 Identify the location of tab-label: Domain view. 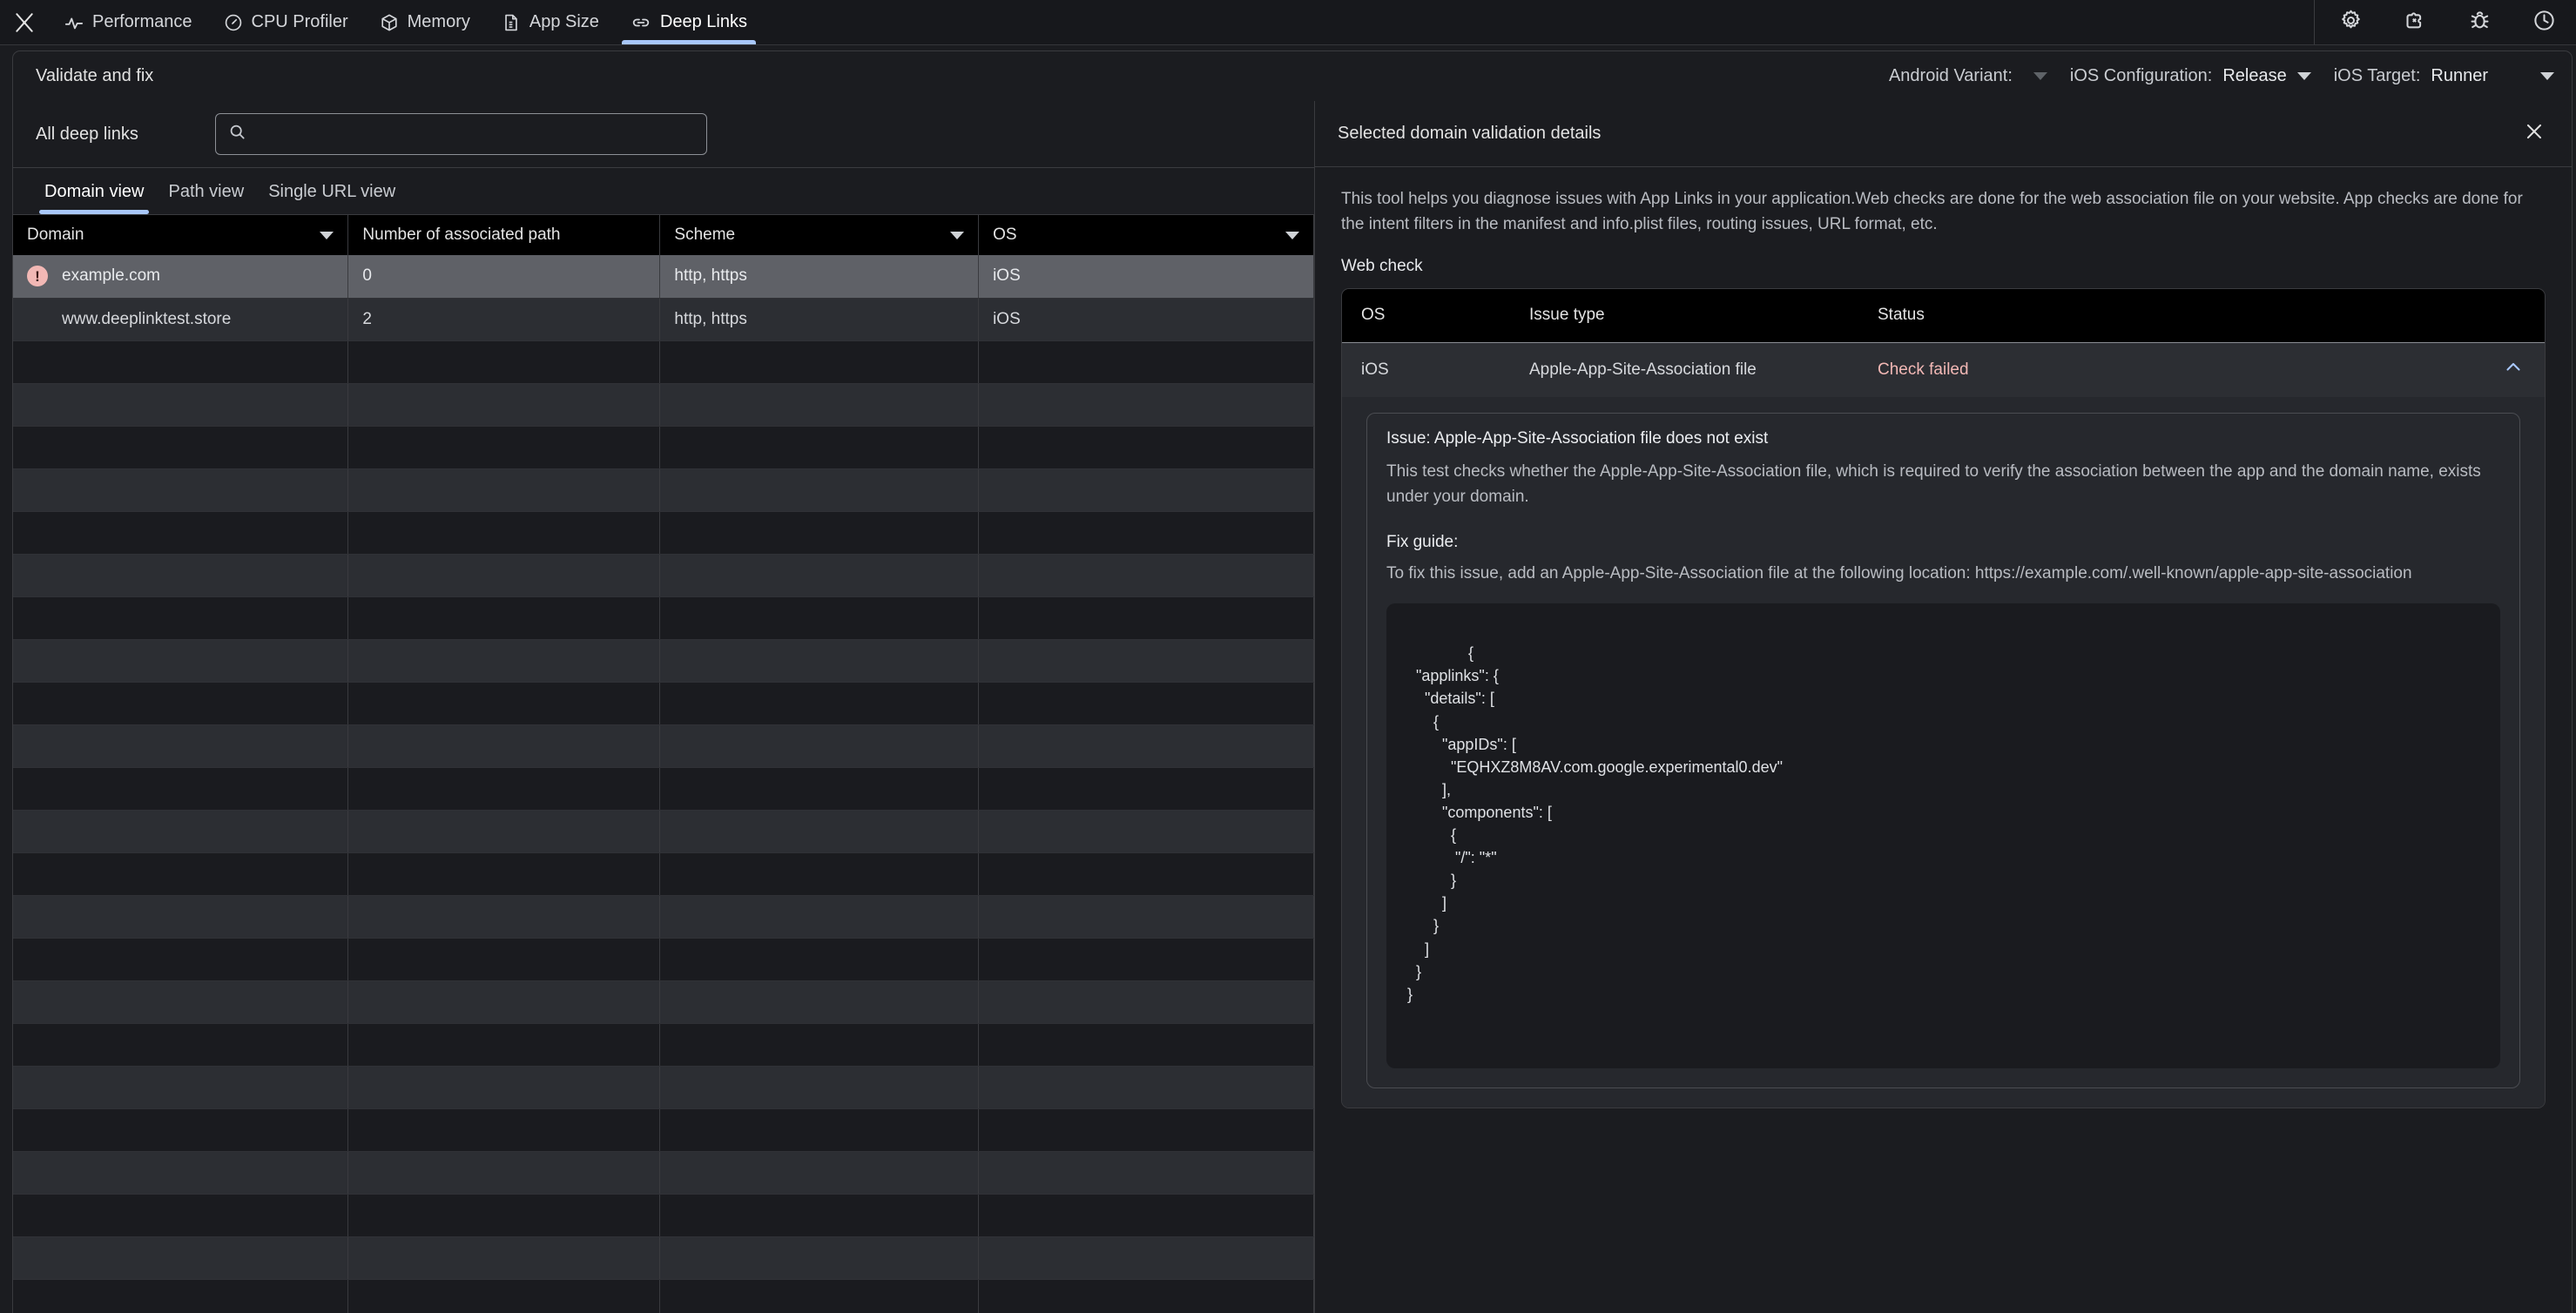
(95, 191).